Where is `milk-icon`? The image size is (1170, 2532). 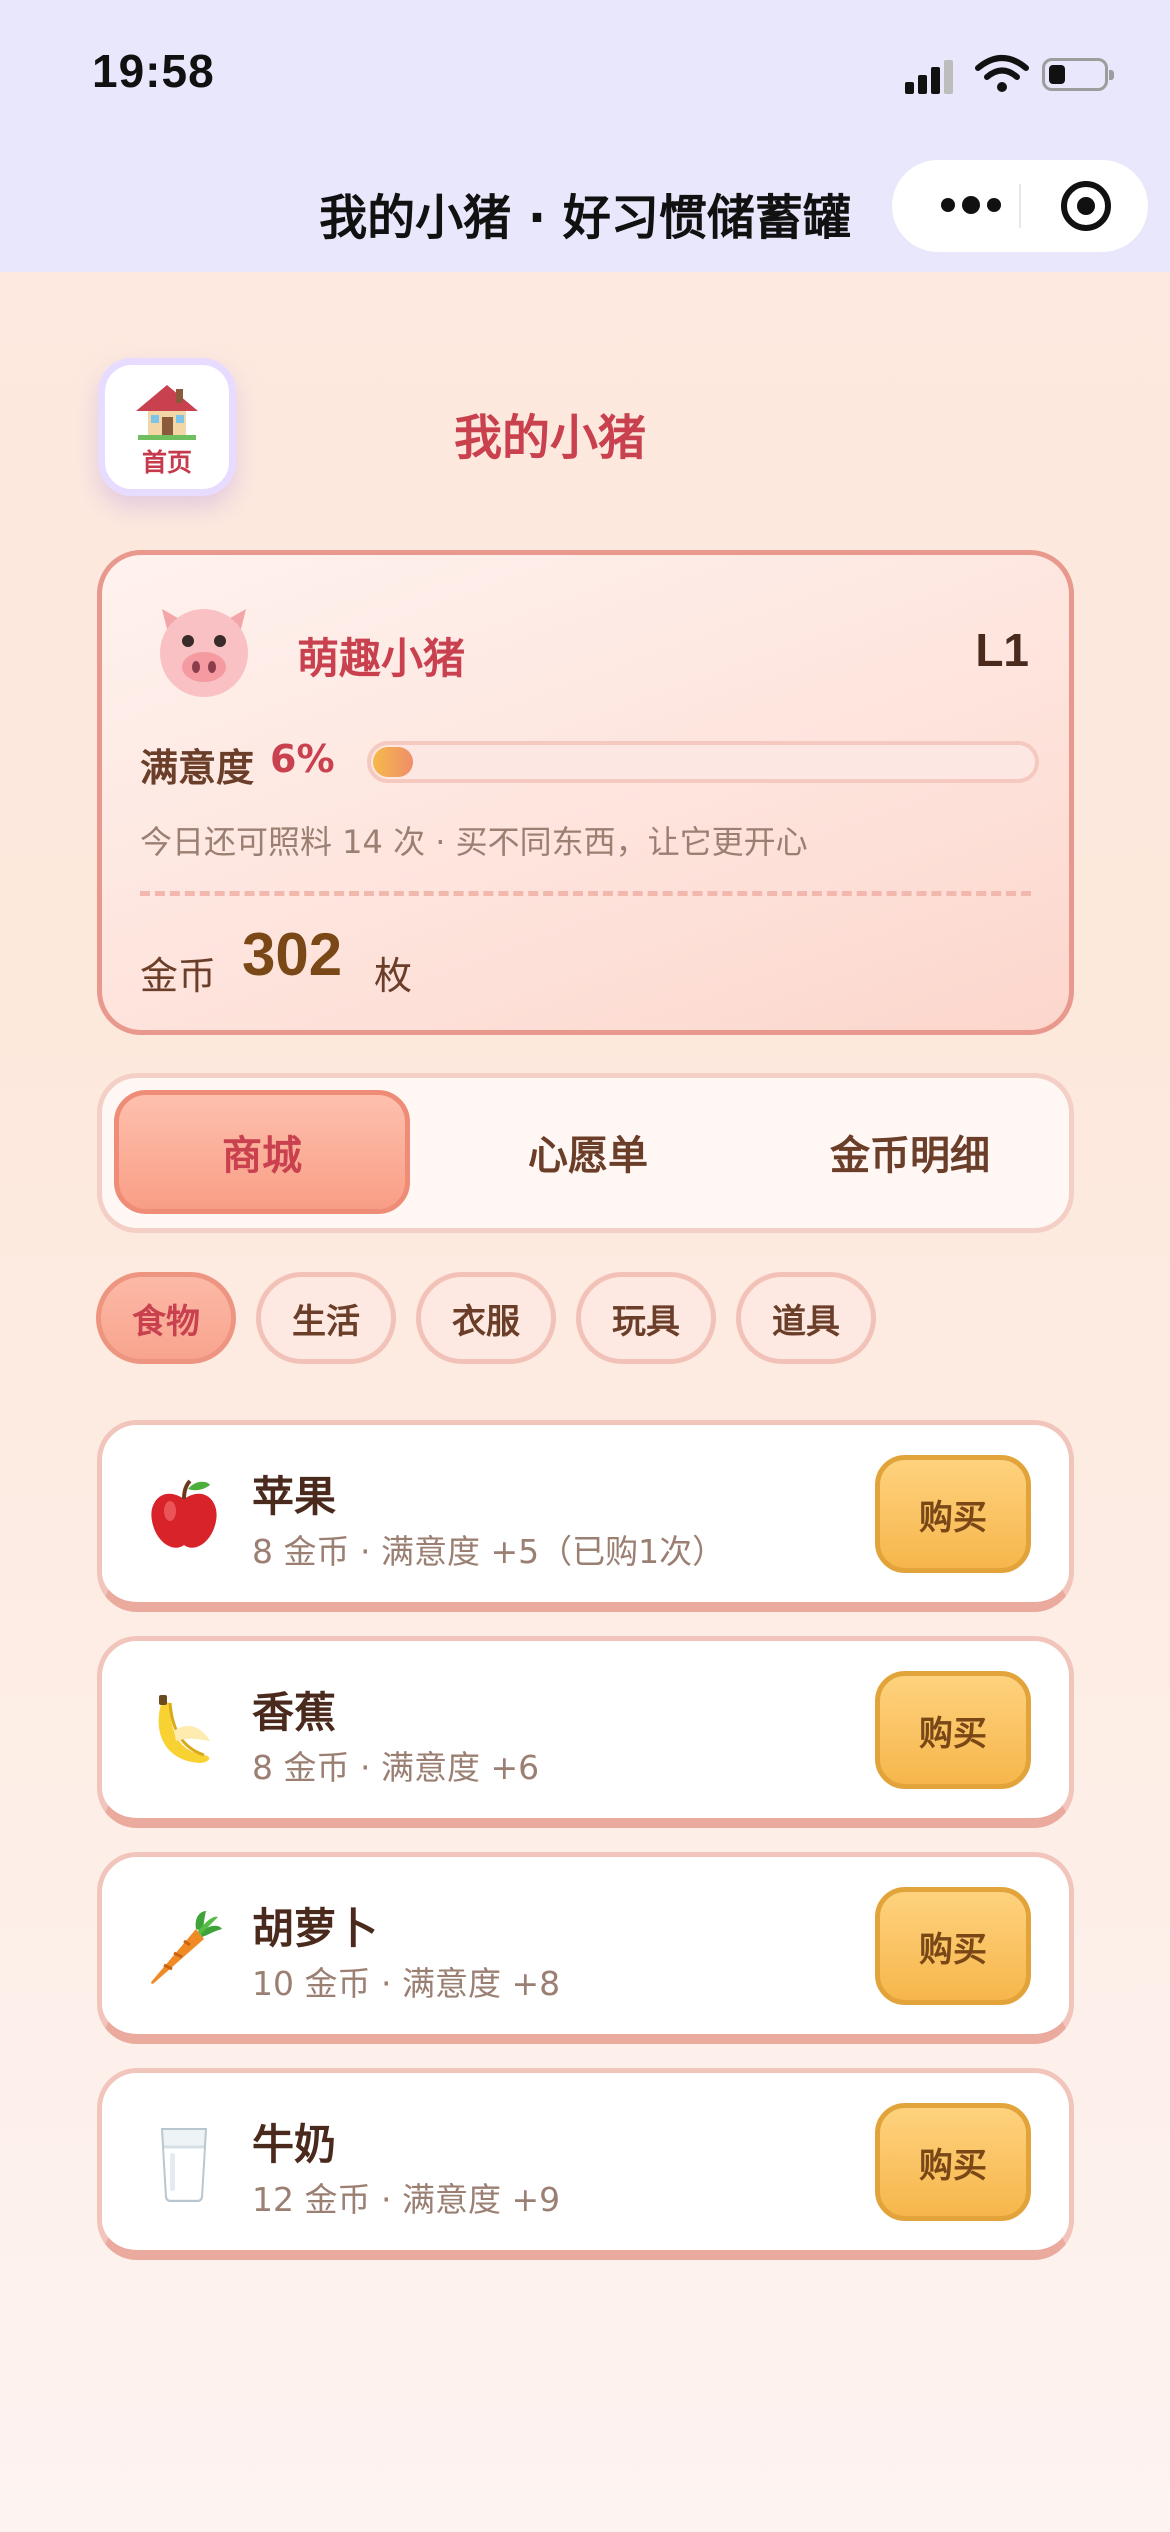 milk-icon is located at coordinates (184, 2165).